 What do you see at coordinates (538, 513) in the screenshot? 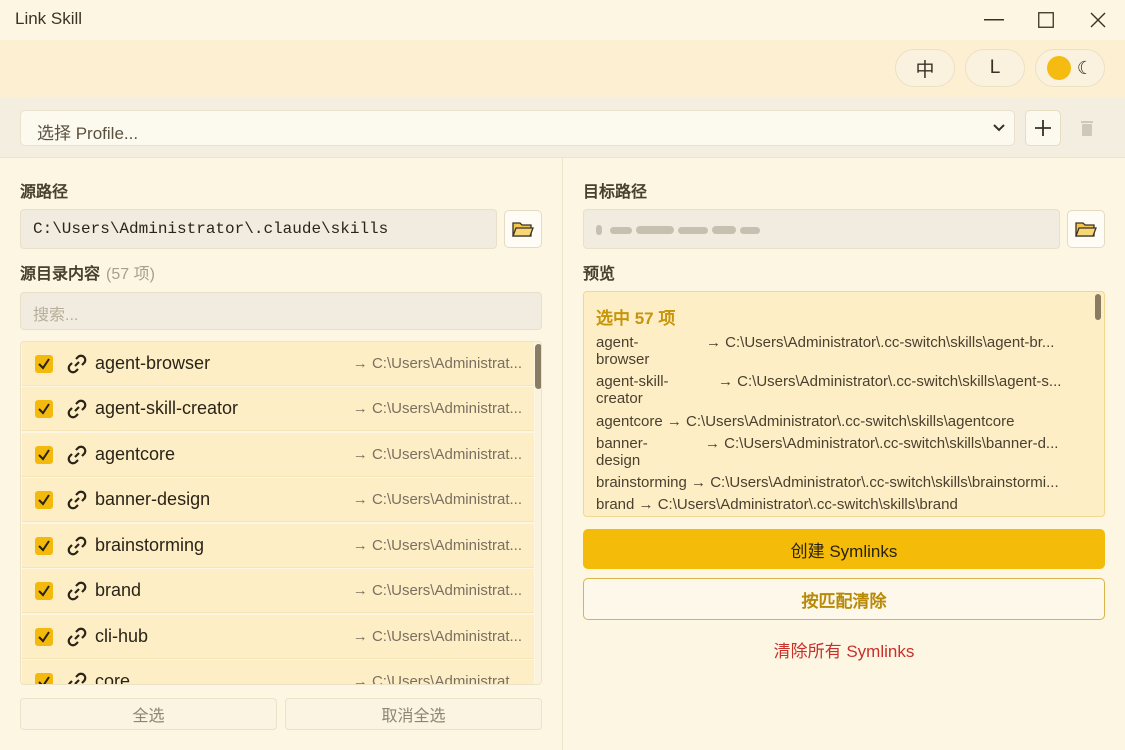
I see `list-scrollbar-track` at bounding box center [538, 513].